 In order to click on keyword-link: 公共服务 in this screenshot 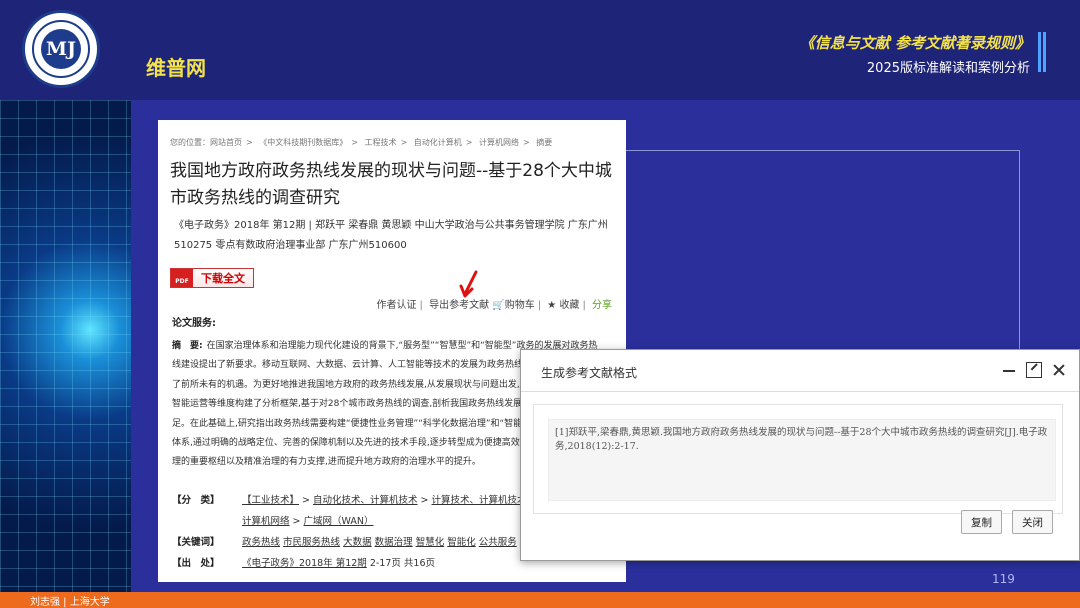, I will do `click(498, 542)`.